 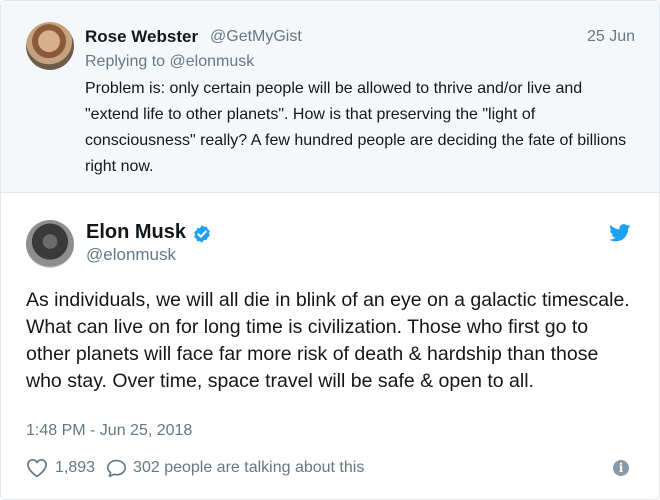 I want to click on replying-to-label: Replying to @elonmusk, so click(x=169, y=62).